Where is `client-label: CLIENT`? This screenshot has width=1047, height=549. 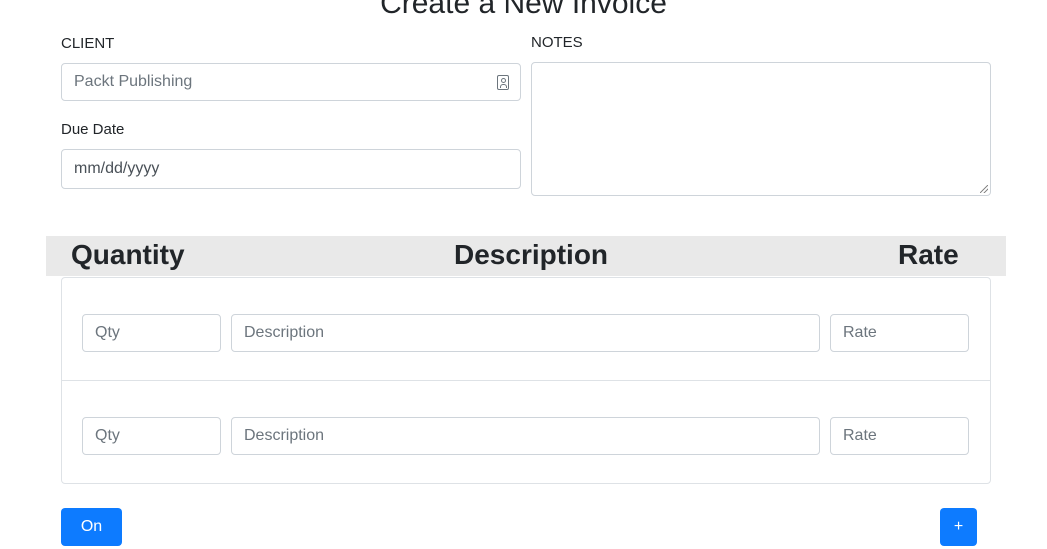 client-label: CLIENT is located at coordinates (88, 43).